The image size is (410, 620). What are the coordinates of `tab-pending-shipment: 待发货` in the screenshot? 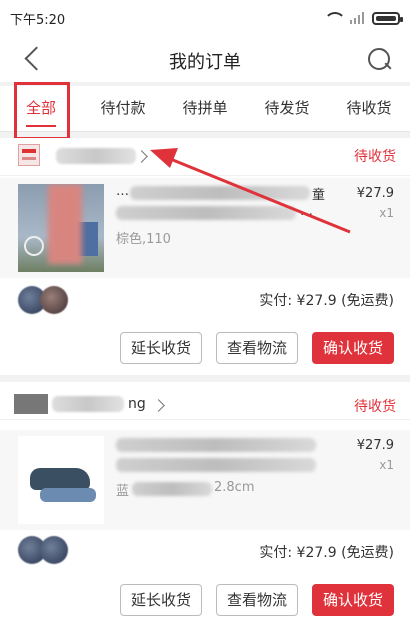 It's located at (287, 108).